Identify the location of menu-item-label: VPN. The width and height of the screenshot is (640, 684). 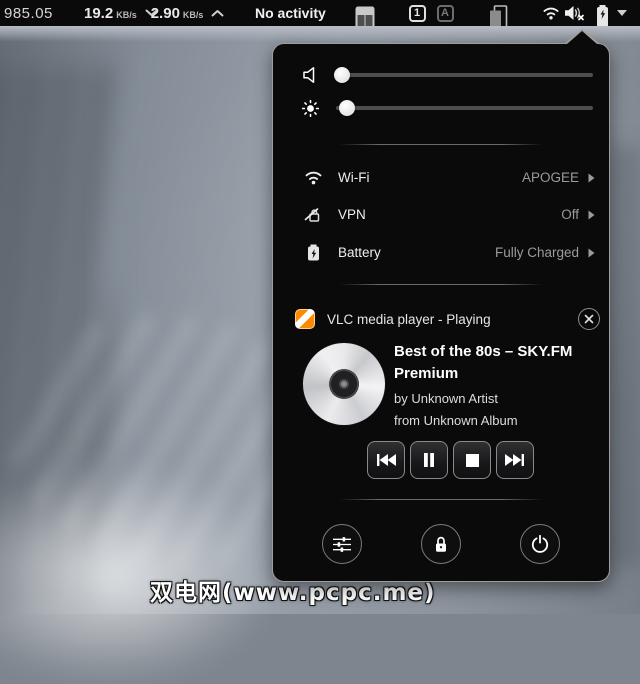
(352, 214).